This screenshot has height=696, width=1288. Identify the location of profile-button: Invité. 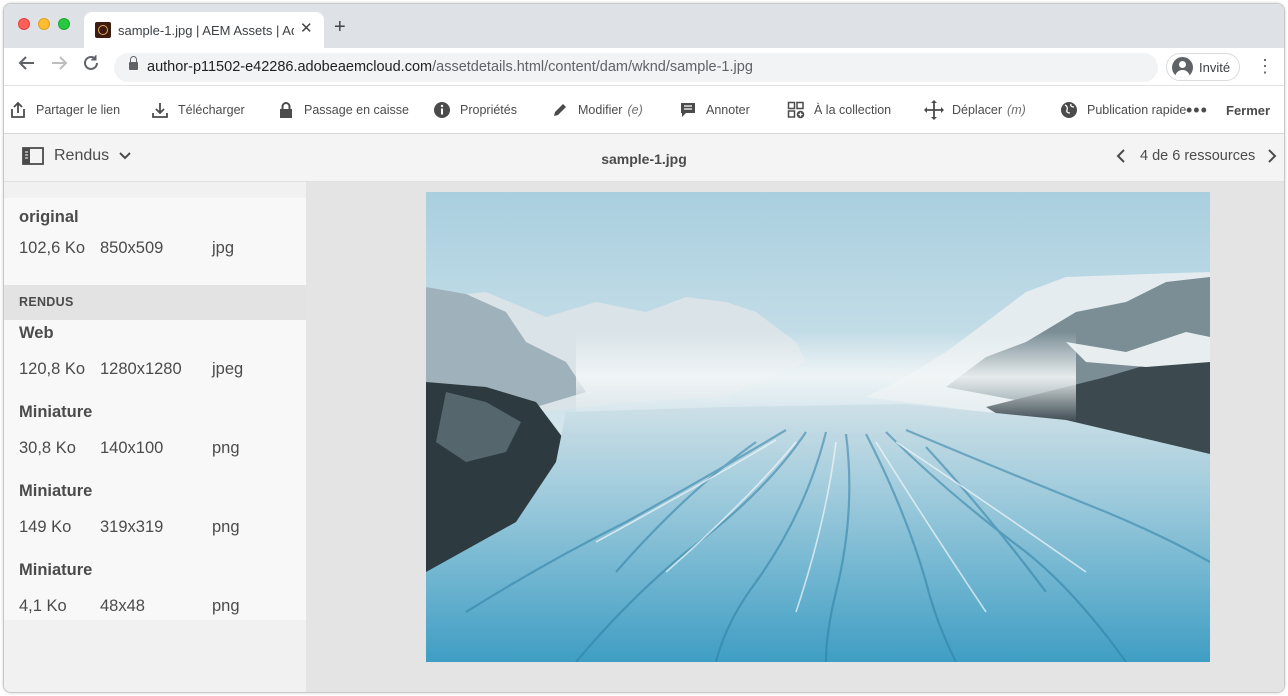
(1203, 67).